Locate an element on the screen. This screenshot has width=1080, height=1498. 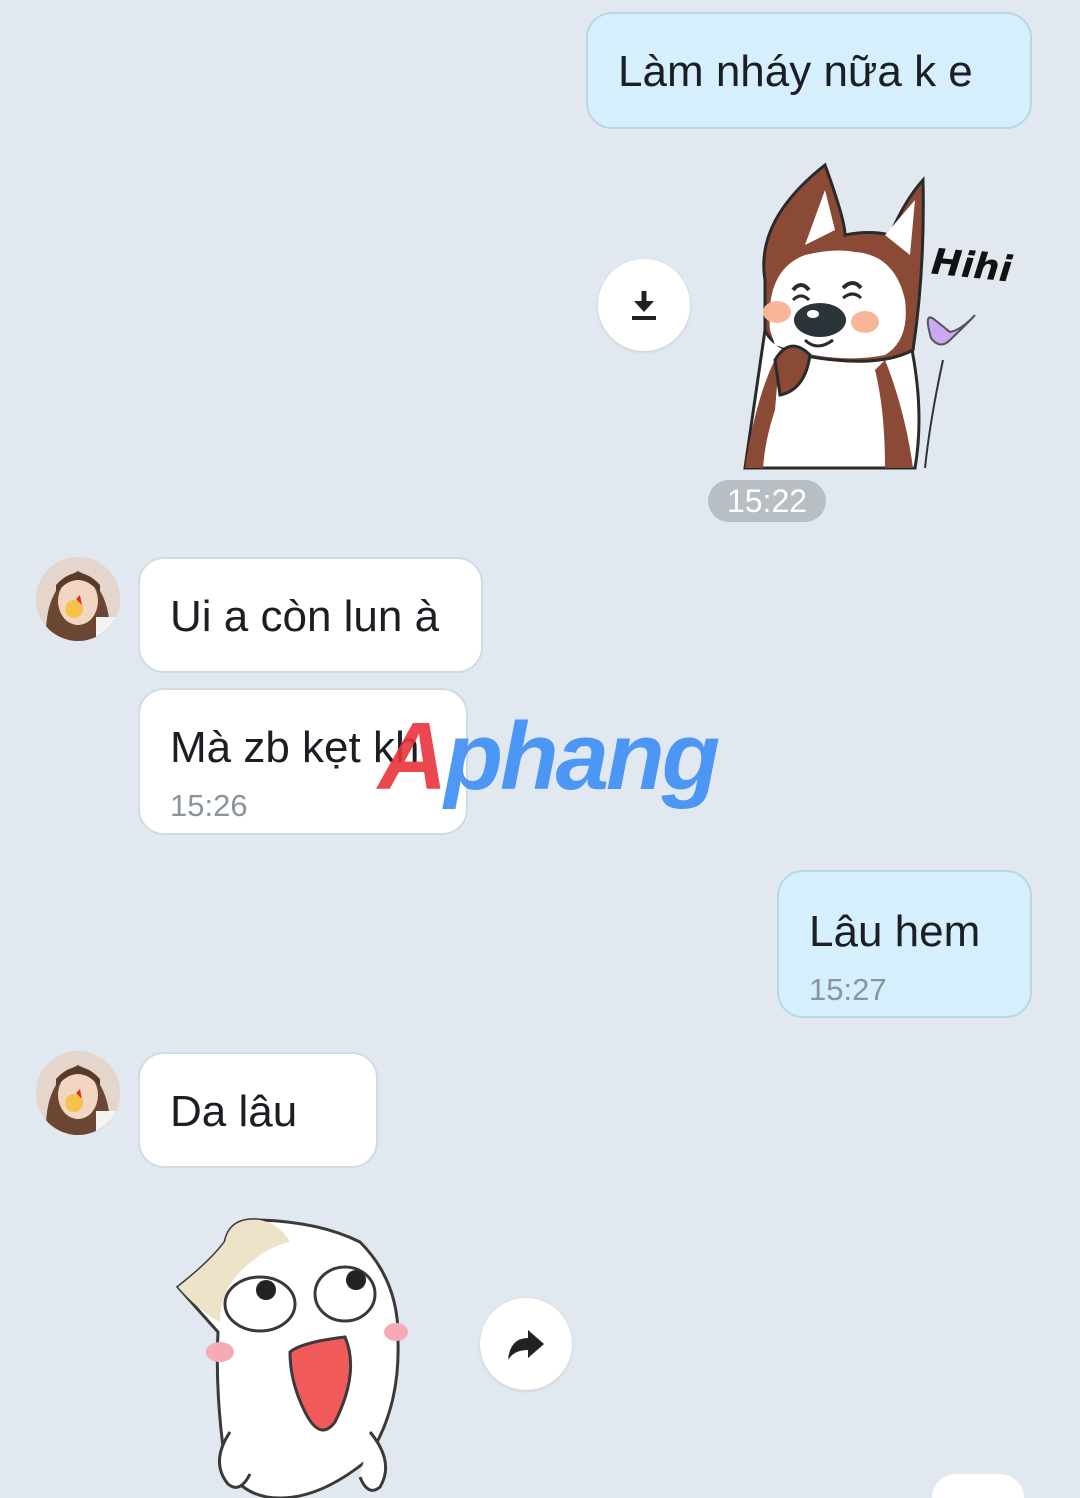
message-bubble-incoming: Da lâu is located at coordinates (258, 1110).